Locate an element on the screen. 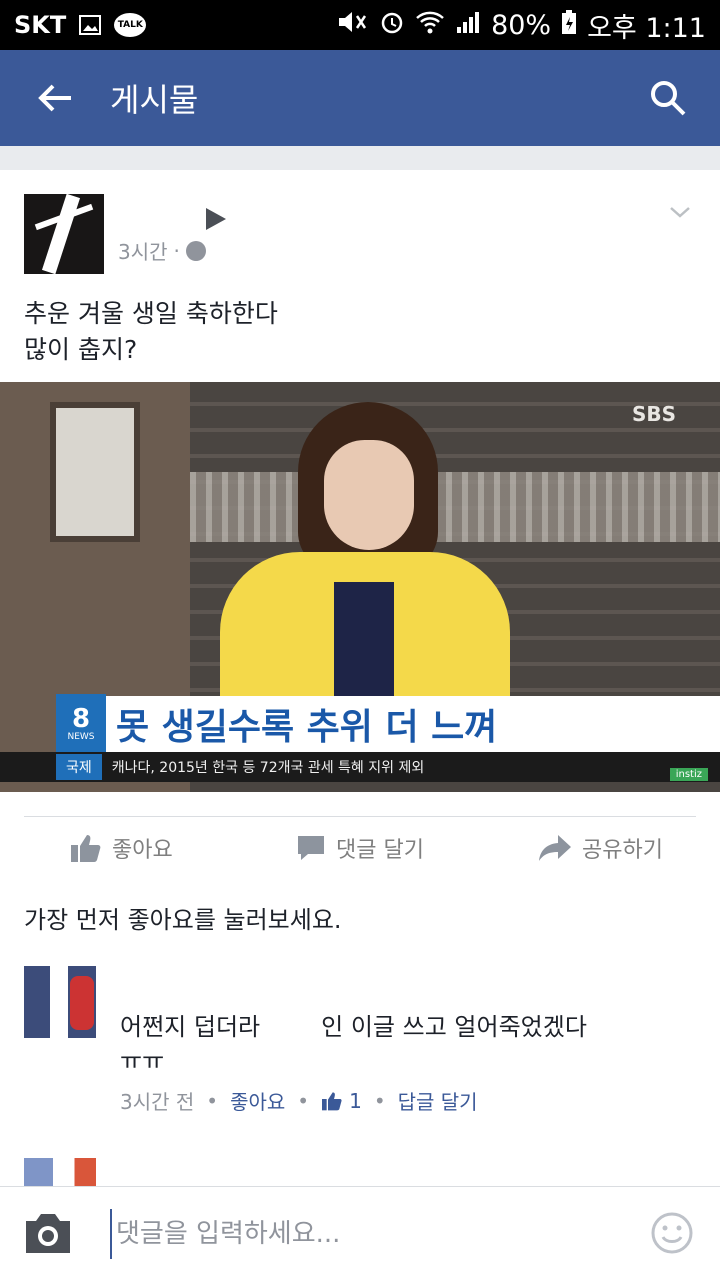 This screenshot has height=1280, width=720. reply-link: 답글 달기 is located at coordinates (438, 1100).